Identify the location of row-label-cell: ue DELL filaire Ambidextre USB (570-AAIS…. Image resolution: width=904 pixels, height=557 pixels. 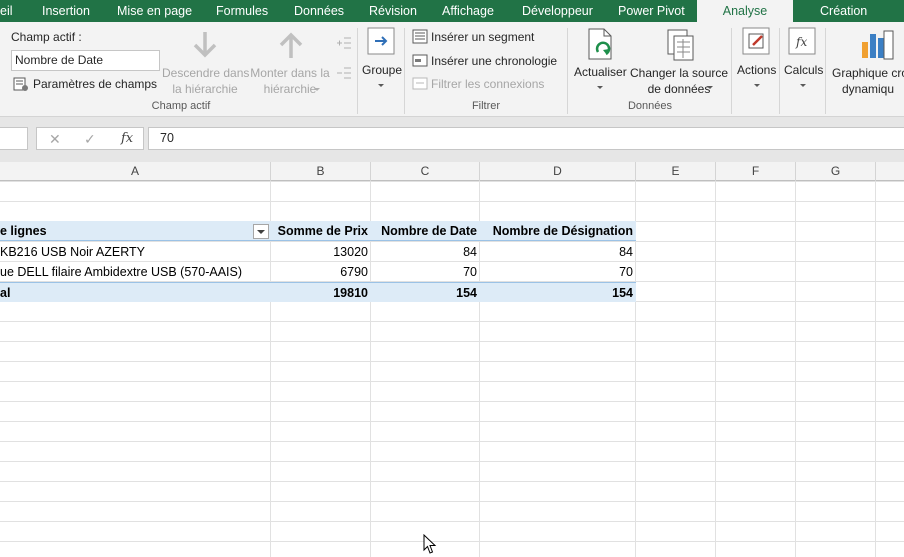
(135, 272).